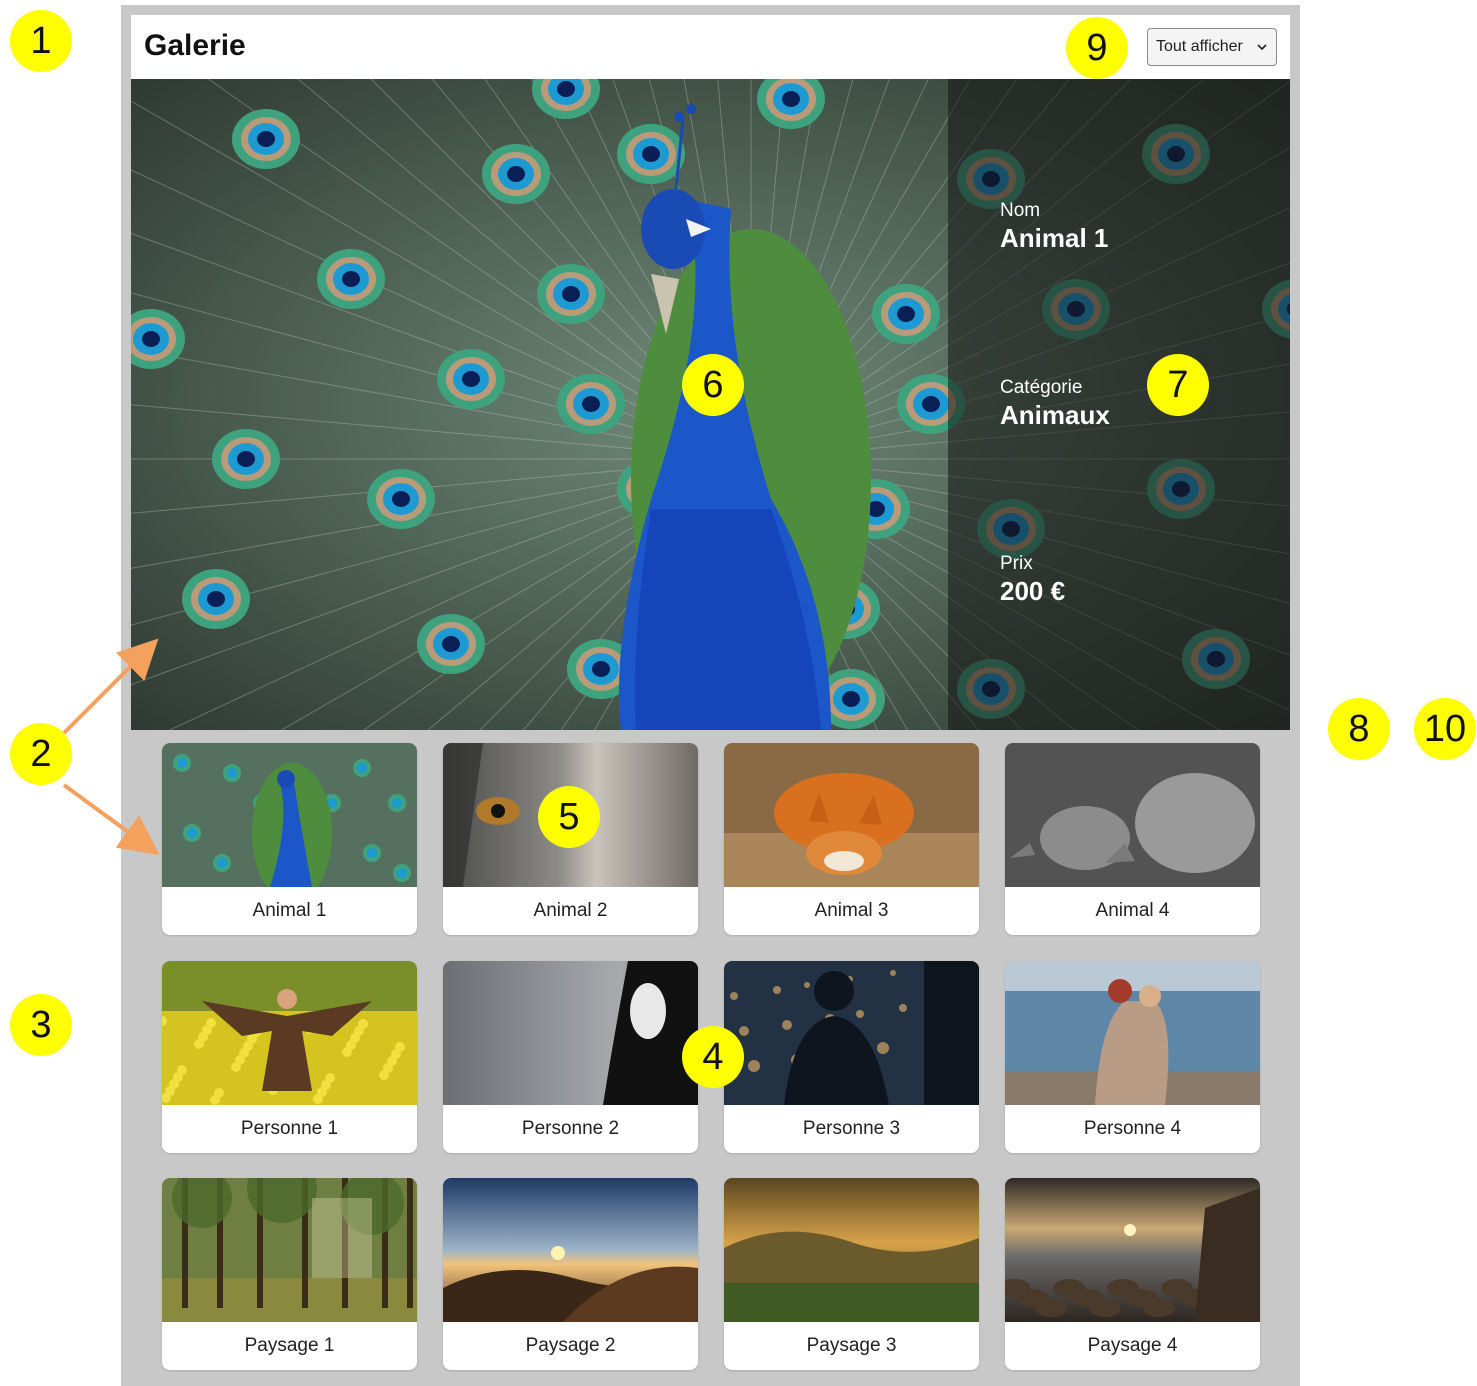 The width and height of the screenshot is (1477, 1386). I want to click on thumbnail-image-couple-by-sea, so click(1132, 1033).